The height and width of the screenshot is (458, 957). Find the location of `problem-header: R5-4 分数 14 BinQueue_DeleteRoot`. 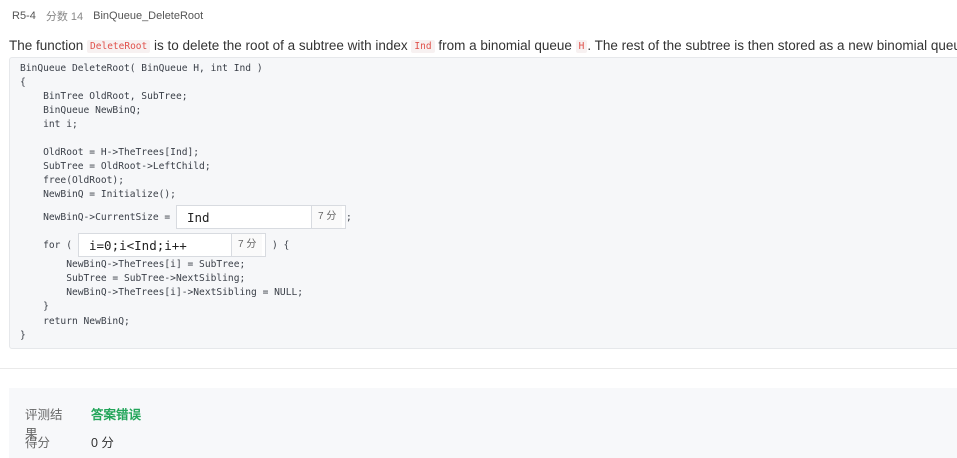

problem-header: R5-4 分数 14 BinQueue_DeleteRoot is located at coordinates (107, 16).